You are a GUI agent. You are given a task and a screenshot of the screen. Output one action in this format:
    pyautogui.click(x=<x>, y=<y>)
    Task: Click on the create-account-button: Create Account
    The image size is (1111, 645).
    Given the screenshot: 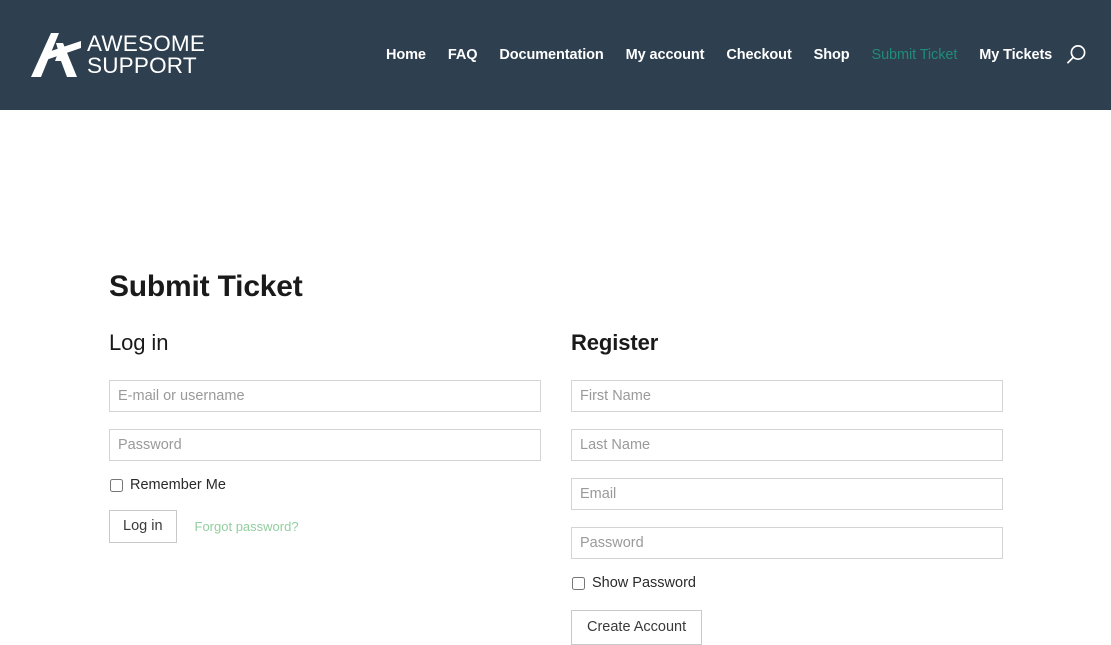 What is the action you would take?
    pyautogui.click(x=637, y=627)
    